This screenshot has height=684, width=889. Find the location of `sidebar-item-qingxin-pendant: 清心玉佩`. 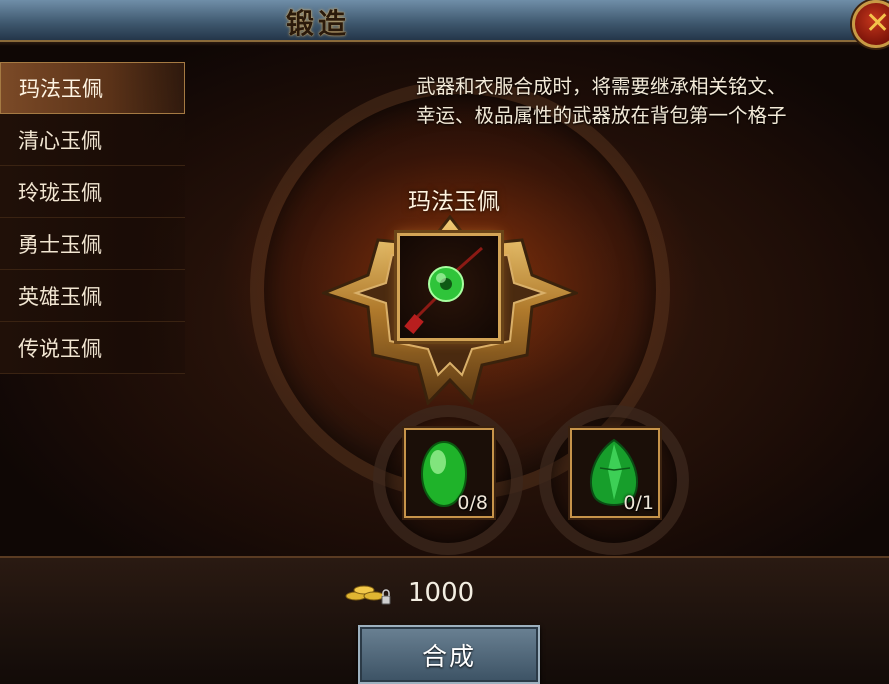

sidebar-item-qingxin-pendant: 清心玉佩 is located at coordinates (92, 140).